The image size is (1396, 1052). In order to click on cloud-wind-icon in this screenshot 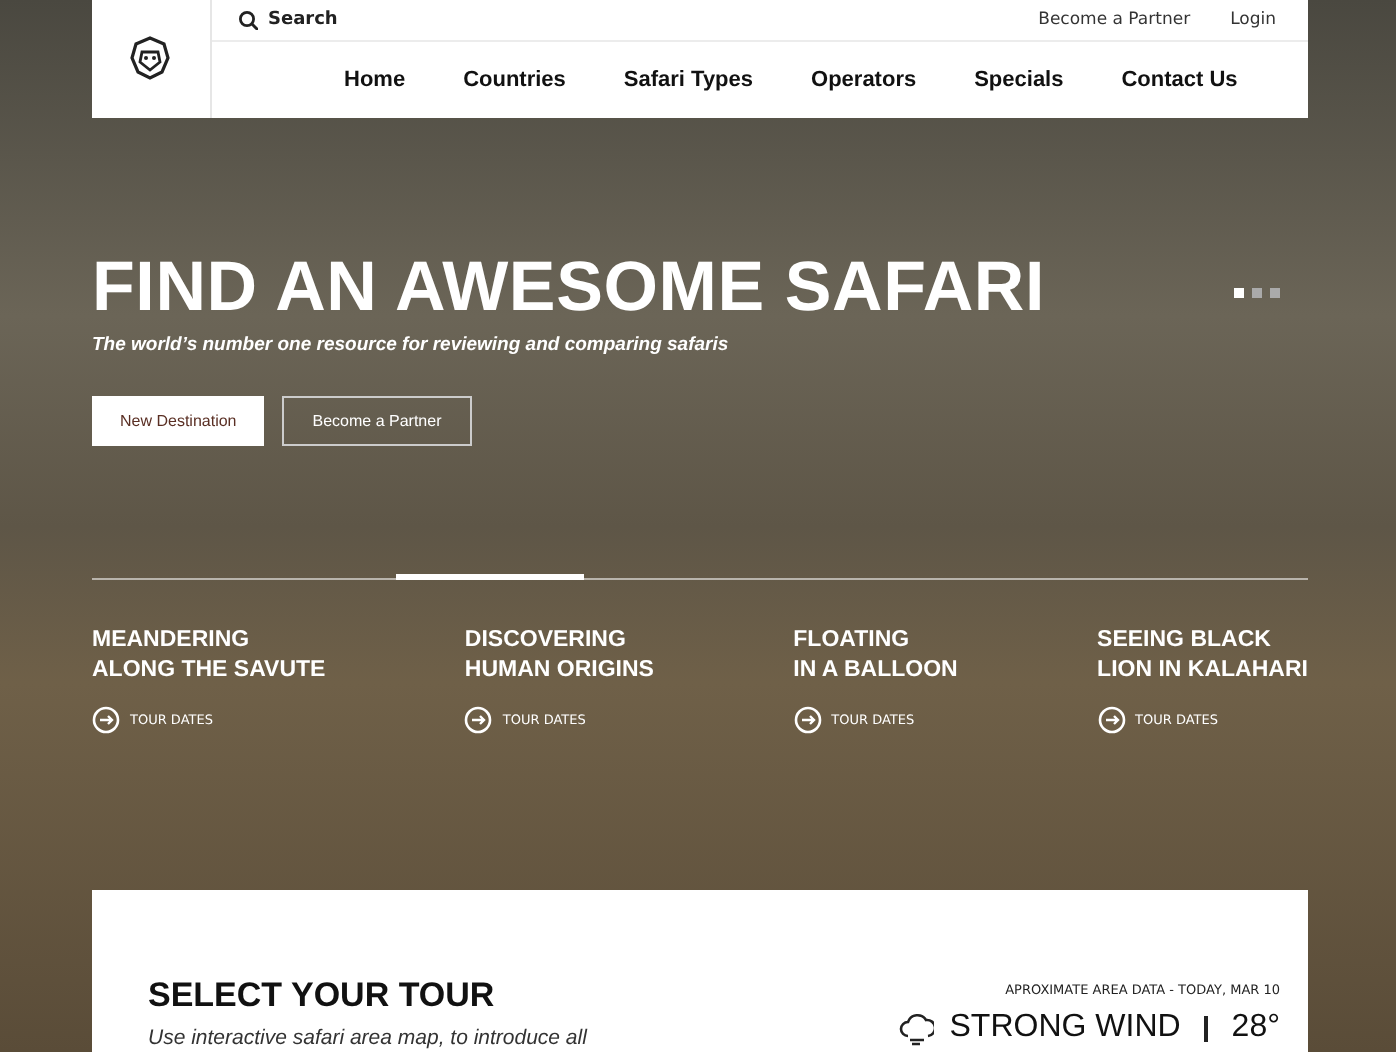, I will do `click(915, 1028)`.